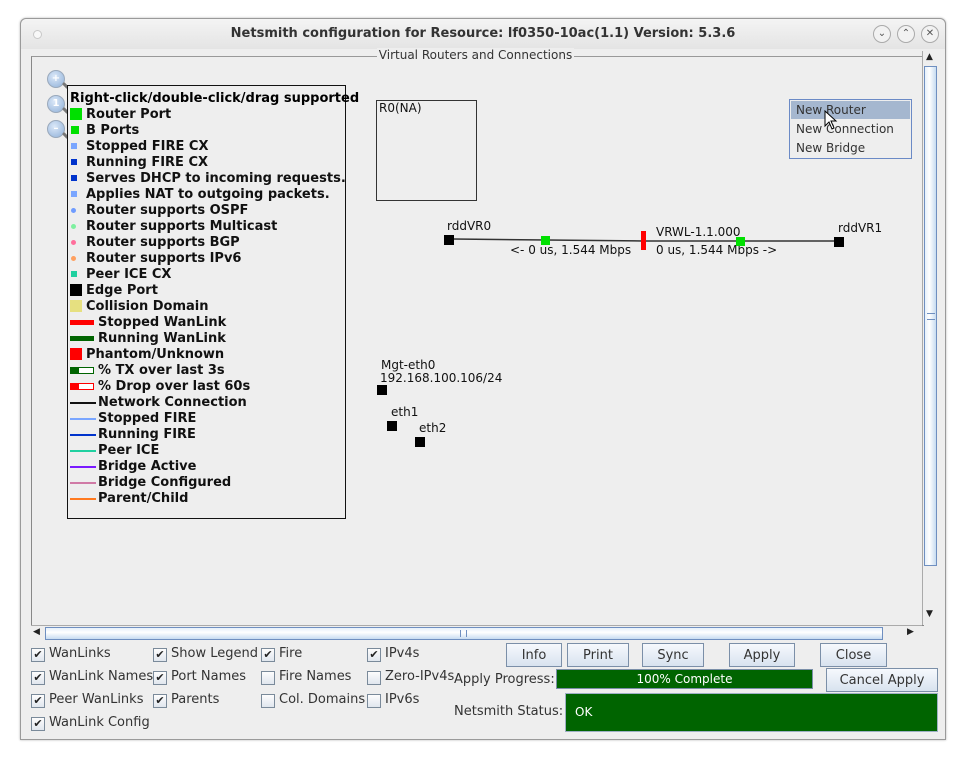 The width and height of the screenshot is (965, 760). Describe the element at coordinates (717, 250) in the screenshot. I see `right-link-stats: 0 us, 1.544 Mbps ->` at that location.